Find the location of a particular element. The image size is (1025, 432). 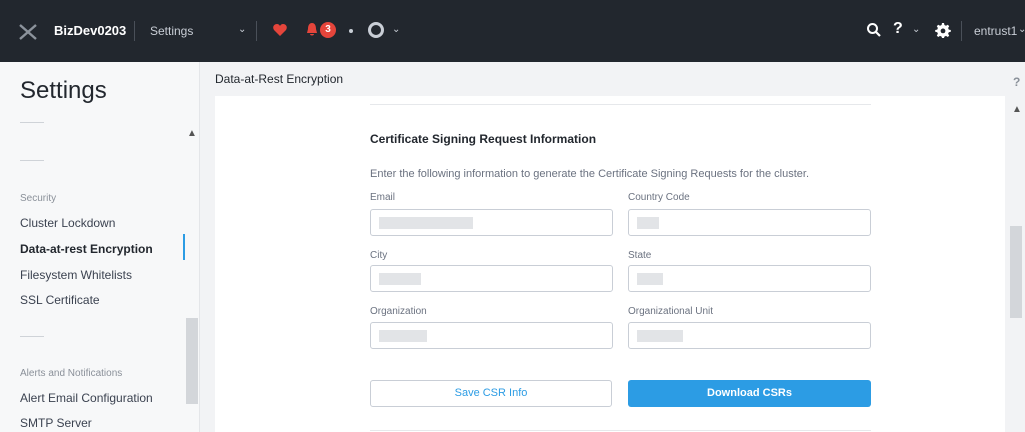

city-label: City is located at coordinates (379, 255).